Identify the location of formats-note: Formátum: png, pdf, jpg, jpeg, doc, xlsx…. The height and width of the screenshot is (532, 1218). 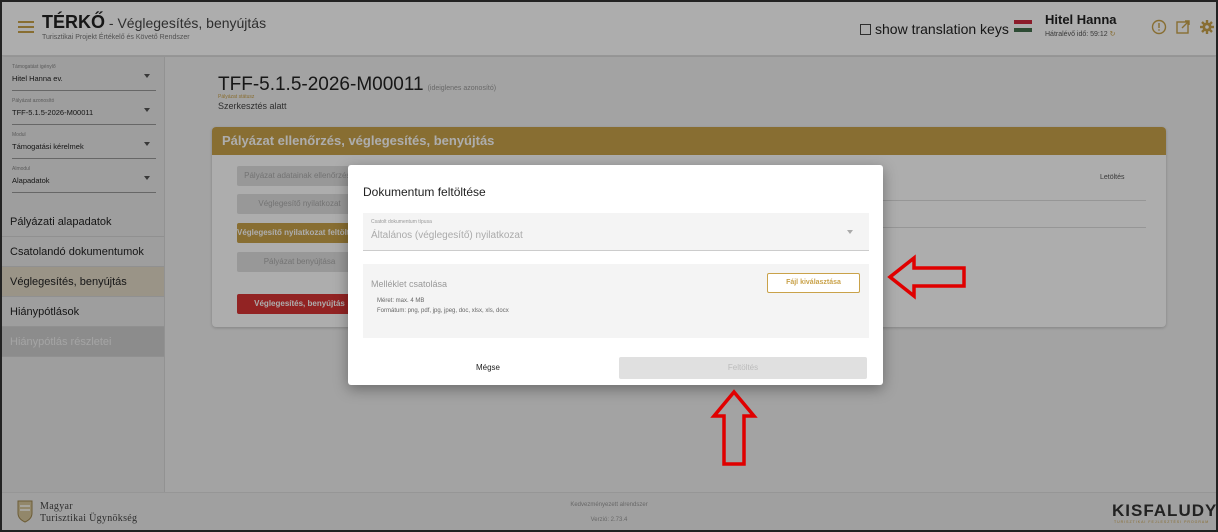
(443, 311).